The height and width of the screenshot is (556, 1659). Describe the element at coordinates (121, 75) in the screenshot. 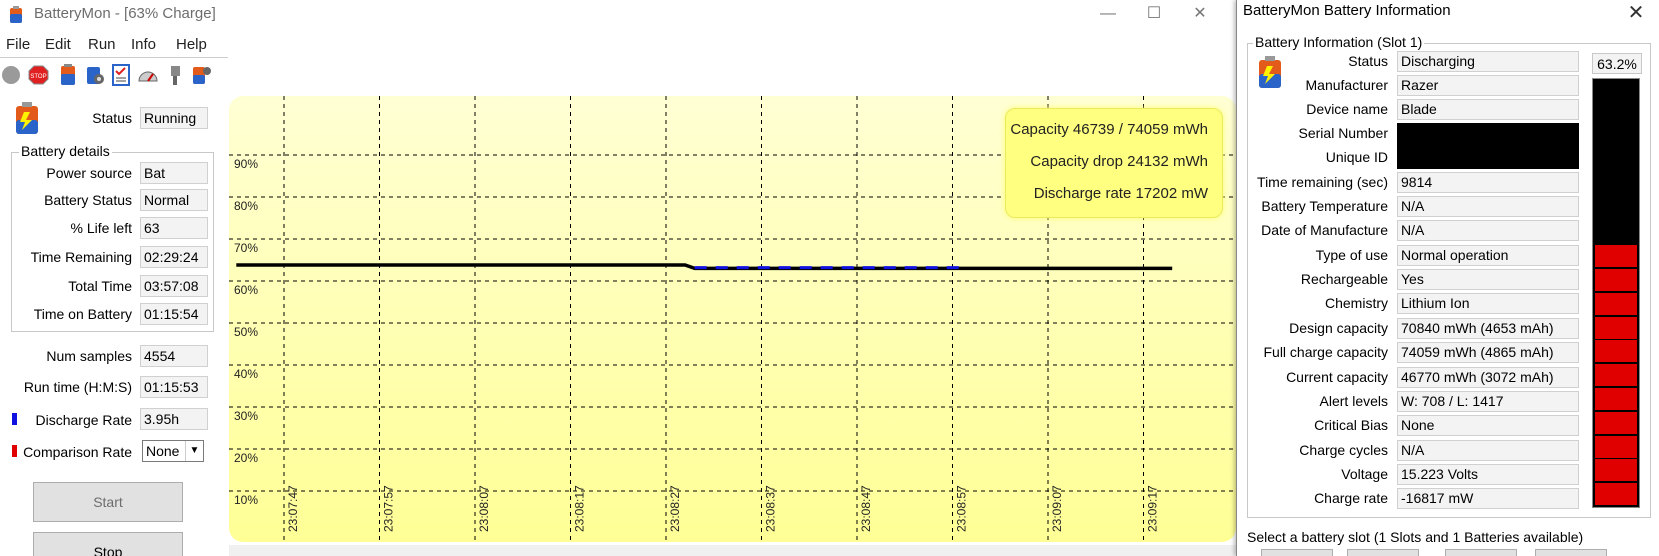

I see `checklist-icon` at that location.